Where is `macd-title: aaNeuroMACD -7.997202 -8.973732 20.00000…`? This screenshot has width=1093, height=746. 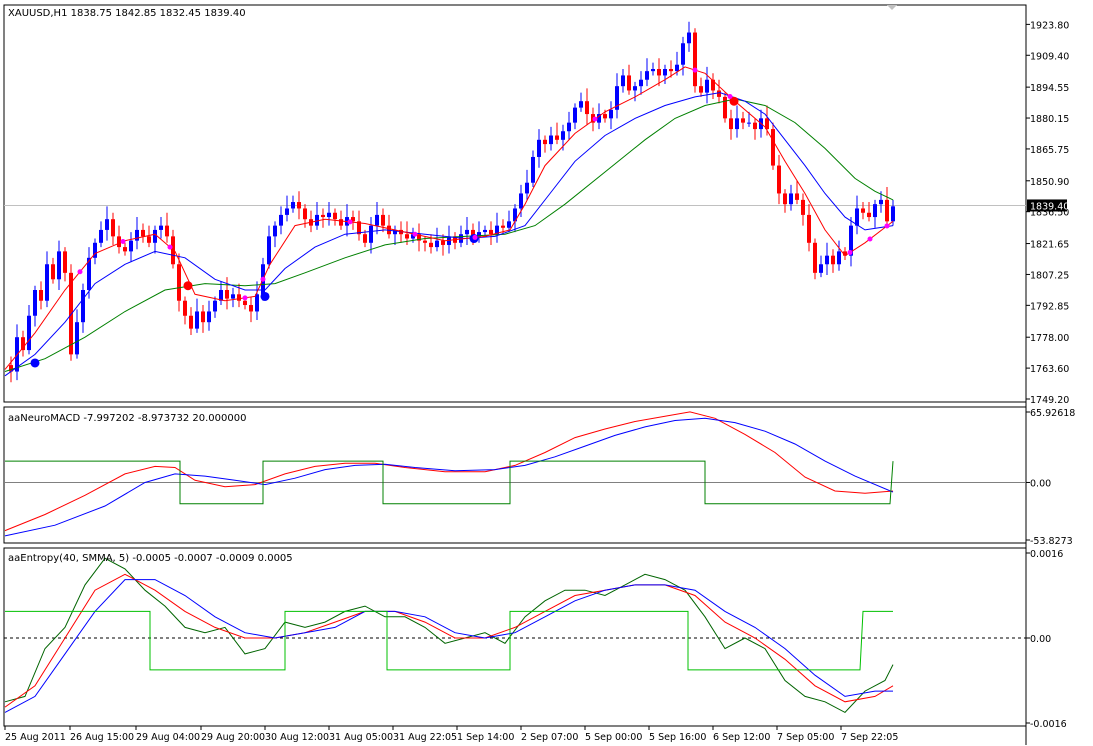
macd-title: aaNeuroMACD -7.997202 -8.973732 20.00000… is located at coordinates (127, 418).